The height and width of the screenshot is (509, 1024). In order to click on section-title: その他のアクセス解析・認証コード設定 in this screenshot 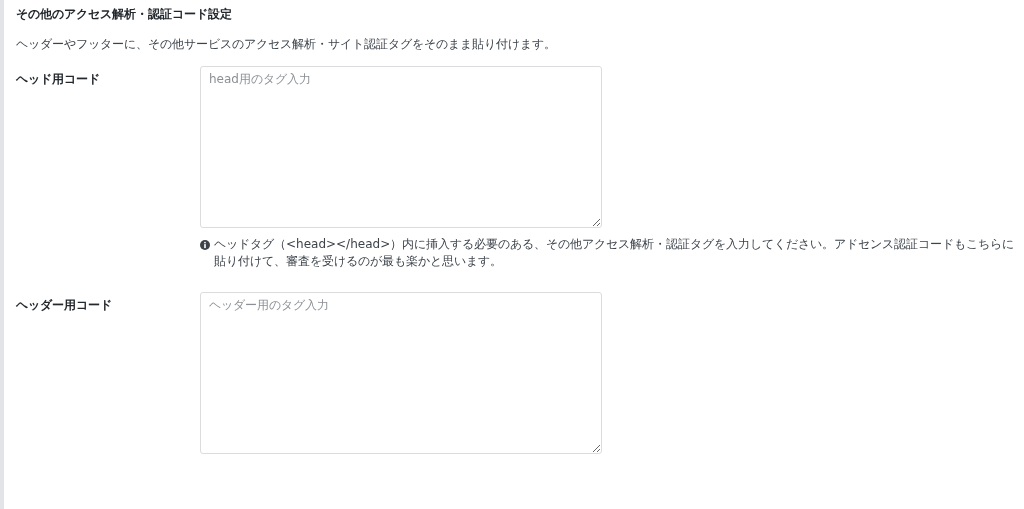, I will do `click(124, 14)`.